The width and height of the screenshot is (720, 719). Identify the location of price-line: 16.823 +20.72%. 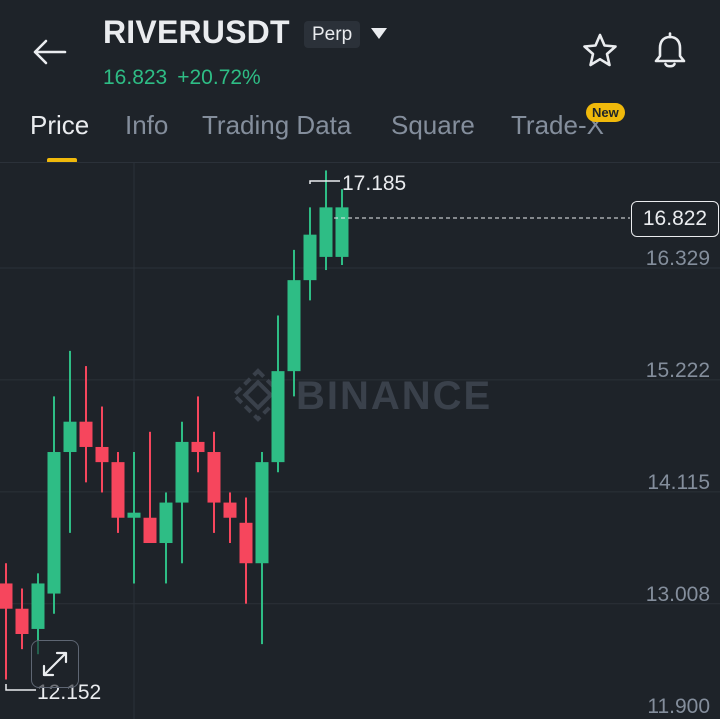
(187, 78).